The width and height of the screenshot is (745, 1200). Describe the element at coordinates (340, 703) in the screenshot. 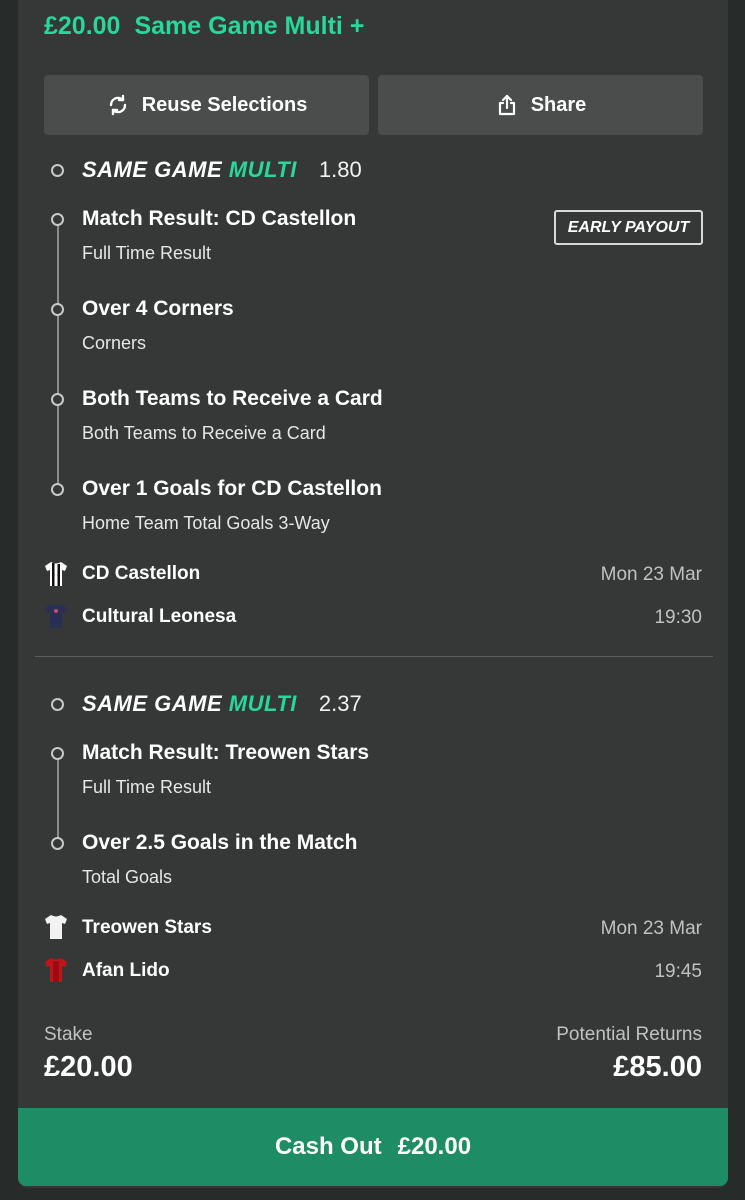

I see `sgm-odds: 2.37` at that location.